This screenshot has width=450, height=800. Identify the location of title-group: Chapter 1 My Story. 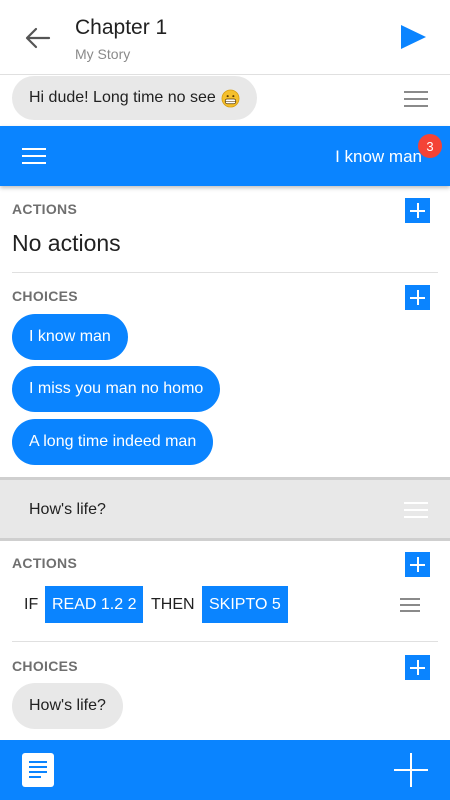
(121, 38).